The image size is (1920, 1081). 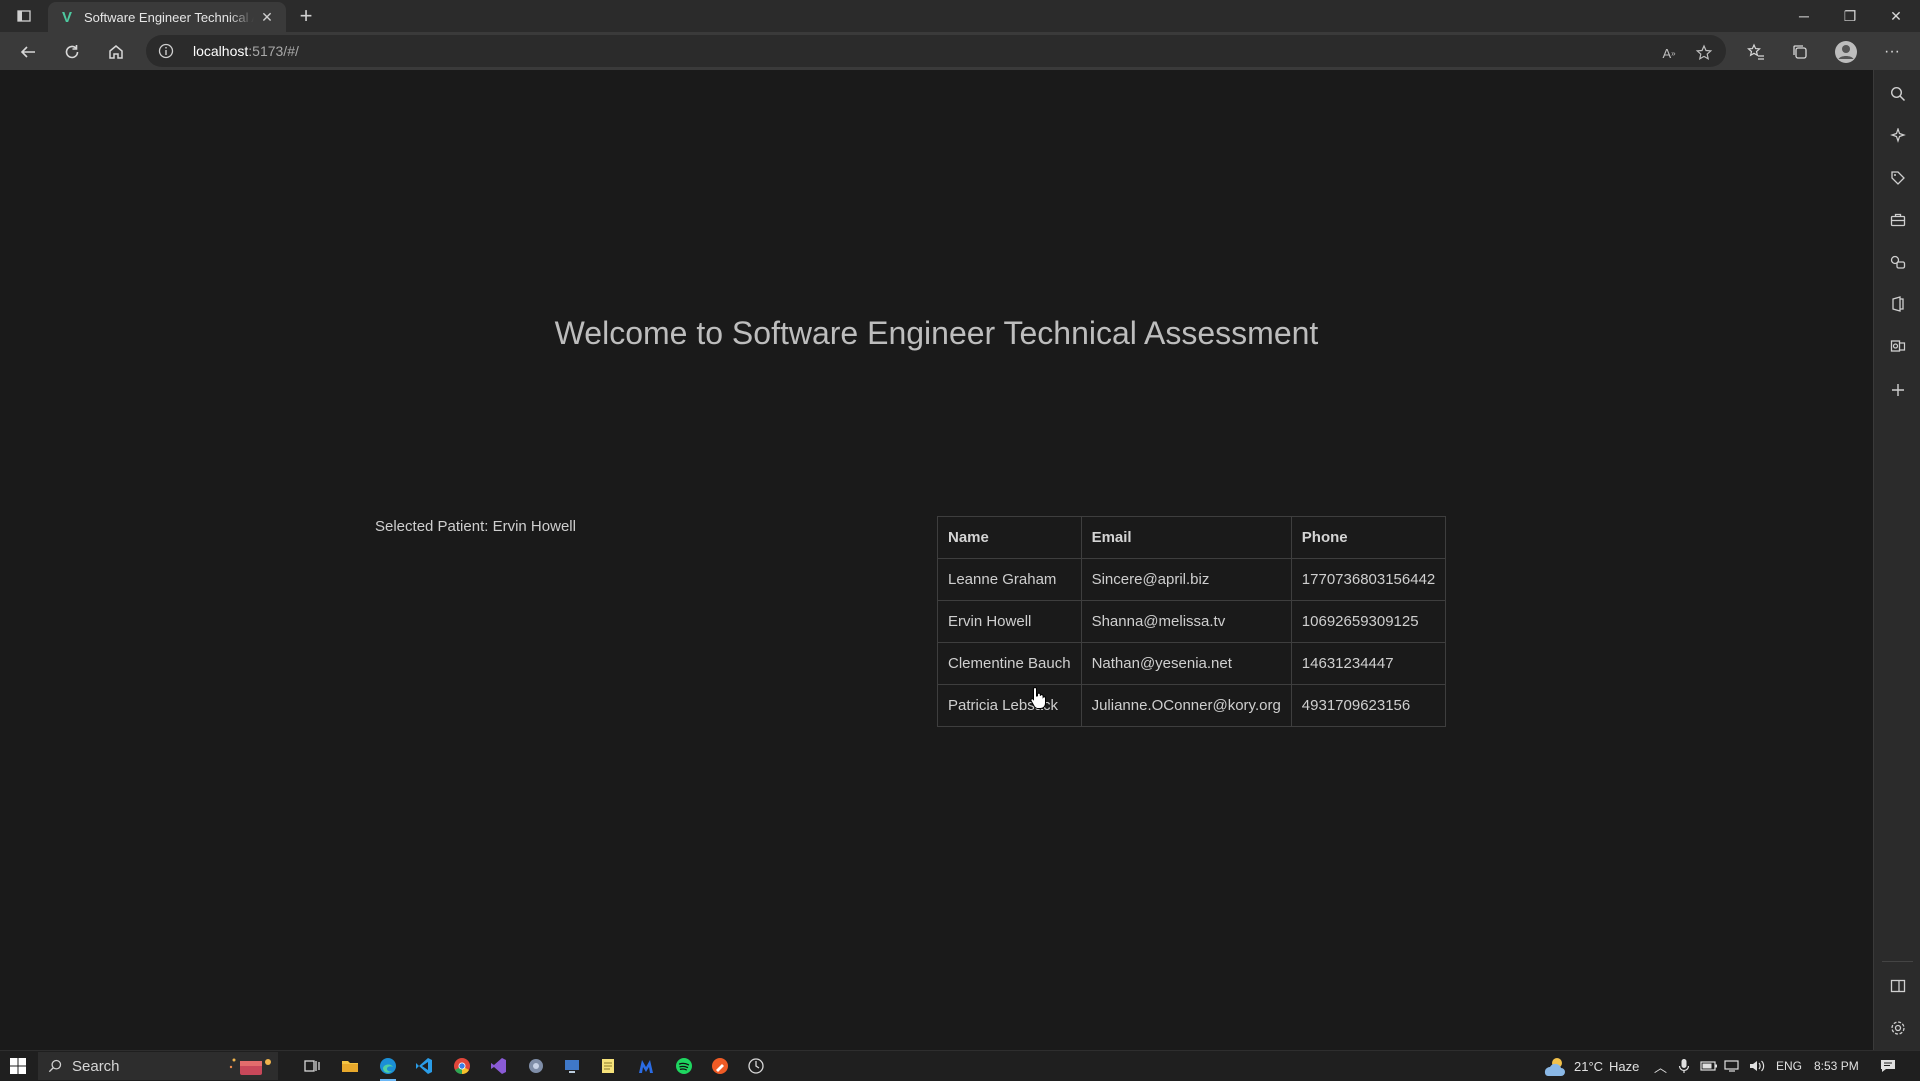 I want to click on notepad-icon, so click(x=608, y=1066).